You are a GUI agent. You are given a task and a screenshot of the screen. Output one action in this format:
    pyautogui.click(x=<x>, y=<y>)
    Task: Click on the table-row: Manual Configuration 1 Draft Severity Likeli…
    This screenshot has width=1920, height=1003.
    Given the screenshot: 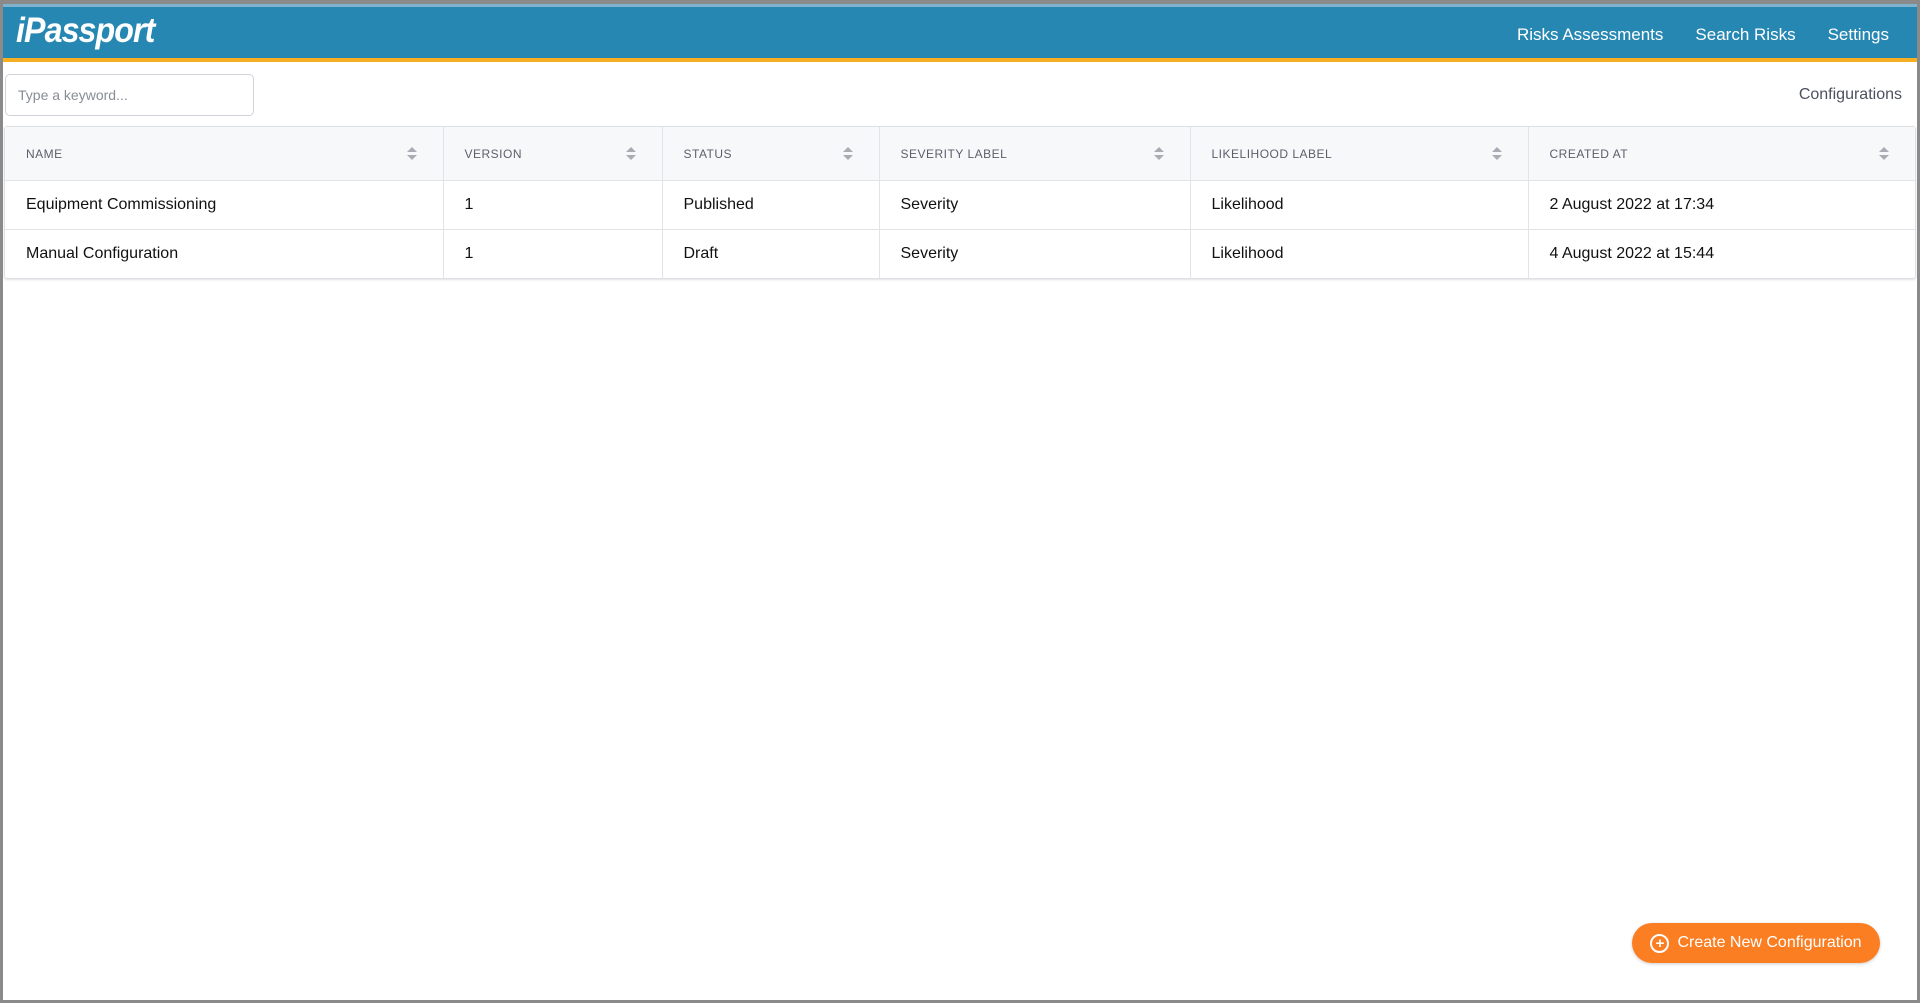 What is the action you would take?
    pyautogui.click(x=960, y=253)
    